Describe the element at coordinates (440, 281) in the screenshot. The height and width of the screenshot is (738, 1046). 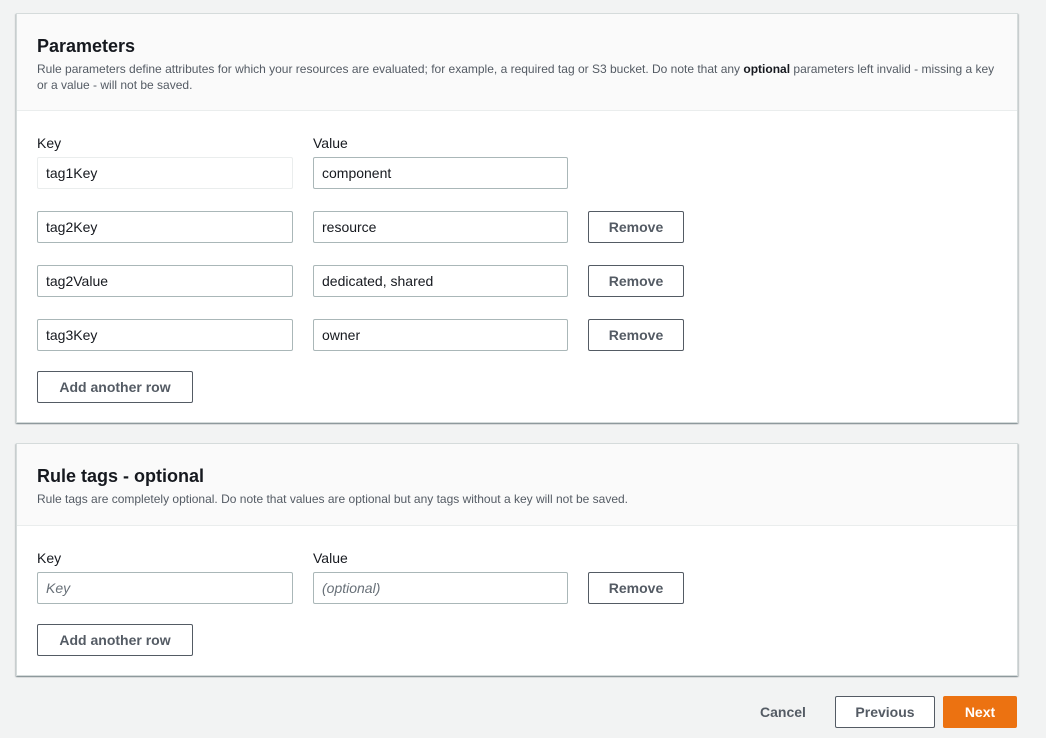
I see `parameter-value-field-3: dedicated, shared` at that location.